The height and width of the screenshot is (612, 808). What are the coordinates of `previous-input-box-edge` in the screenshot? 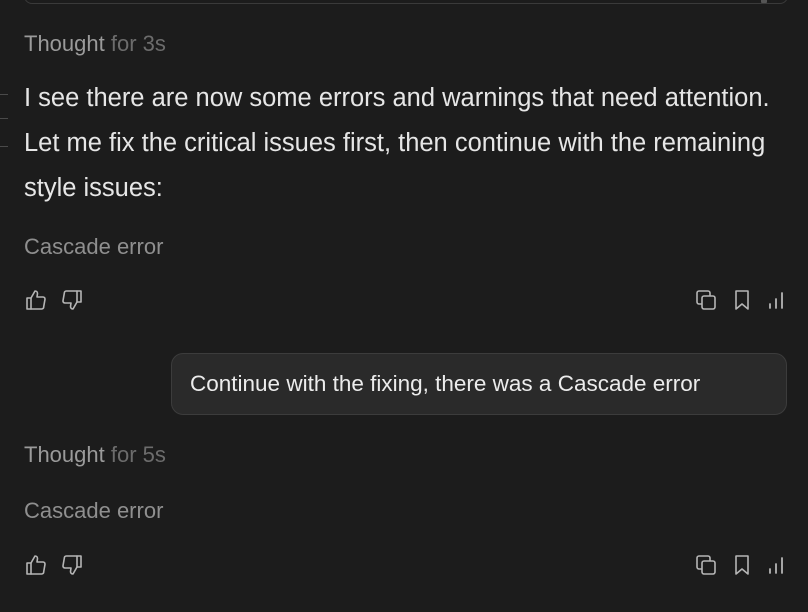 It's located at (406, 2).